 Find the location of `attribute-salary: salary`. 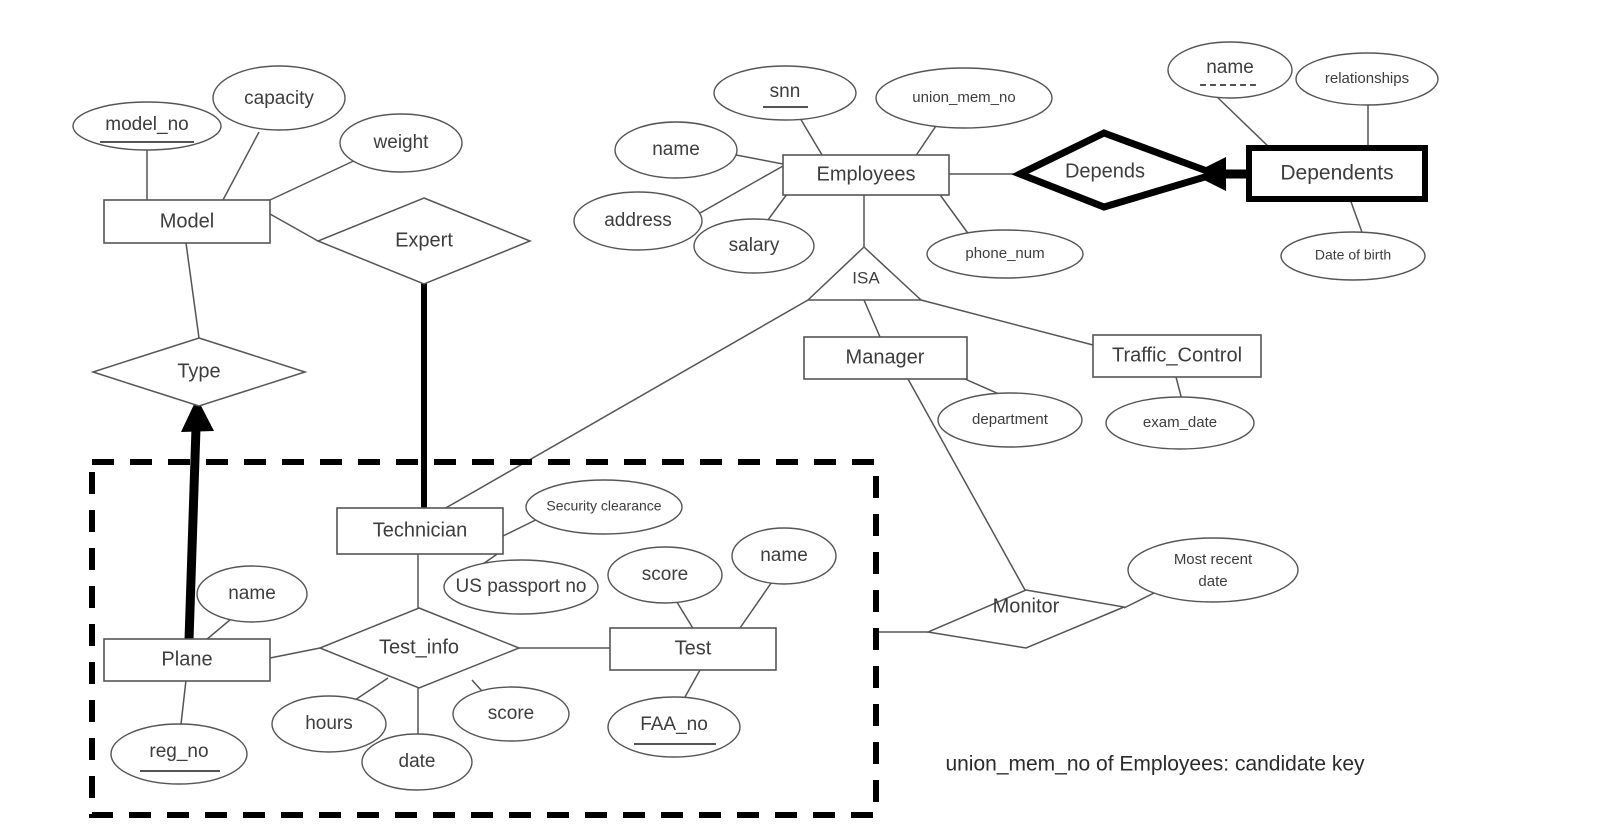

attribute-salary: salary is located at coordinates (754, 246).